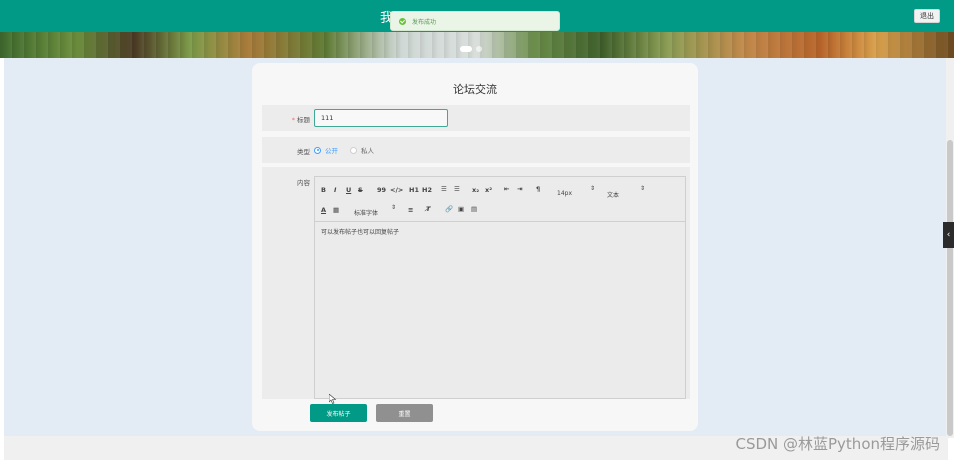  What do you see at coordinates (476, 150) in the screenshot?
I see `type-row: 类型 公开 私人` at bounding box center [476, 150].